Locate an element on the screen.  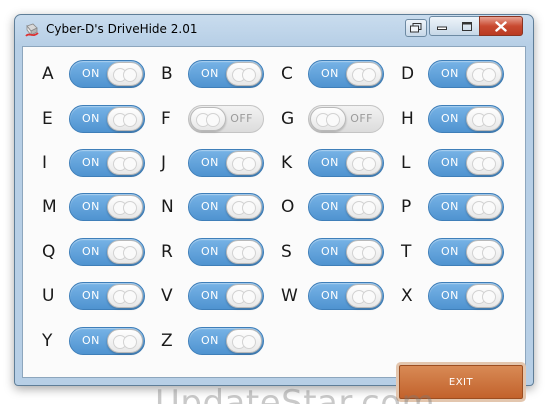
drive-q-toggle: ON is located at coordinates (107, 252).